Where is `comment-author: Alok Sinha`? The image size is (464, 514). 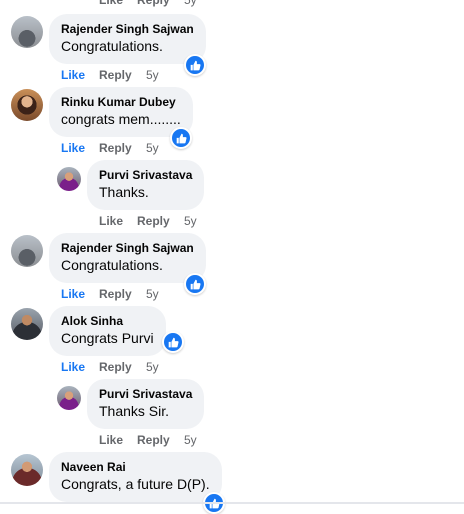 comment-author: Alok Sinha is located at coordinates (107, 321).